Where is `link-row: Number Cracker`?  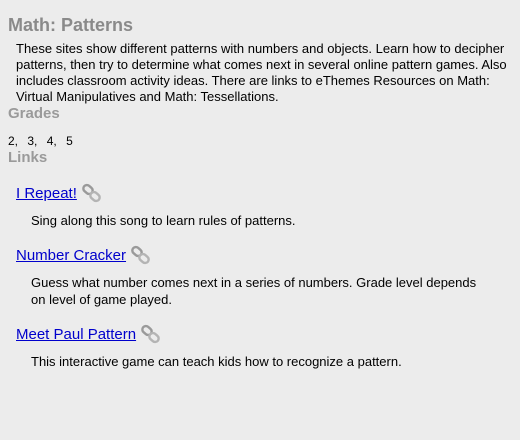
link-row: Number Cracker is located at coordinates (264, 253).